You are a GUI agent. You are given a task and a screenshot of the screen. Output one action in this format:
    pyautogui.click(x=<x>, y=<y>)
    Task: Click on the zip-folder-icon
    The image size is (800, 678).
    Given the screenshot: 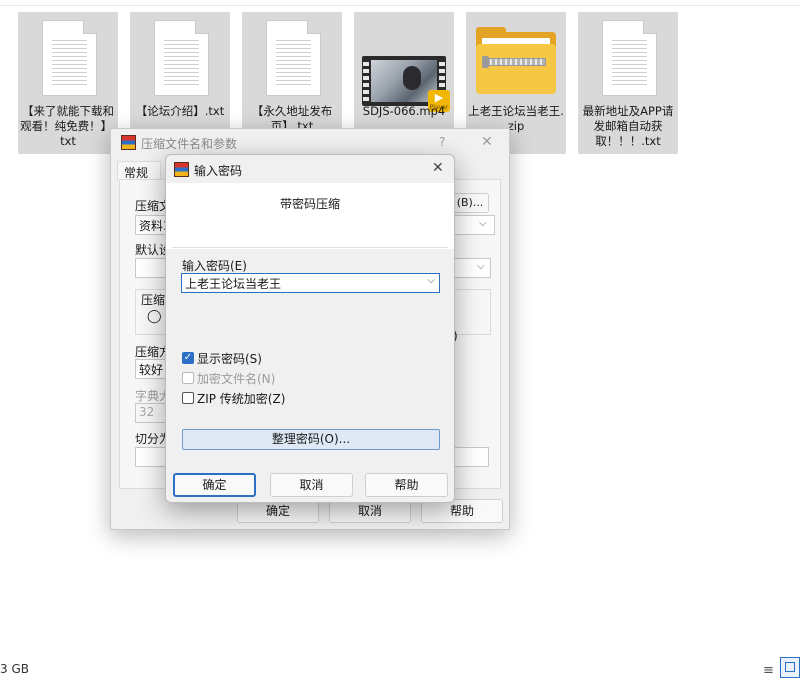 What is the action you would take?
    pyautogui.click(x=516, y=60)
    